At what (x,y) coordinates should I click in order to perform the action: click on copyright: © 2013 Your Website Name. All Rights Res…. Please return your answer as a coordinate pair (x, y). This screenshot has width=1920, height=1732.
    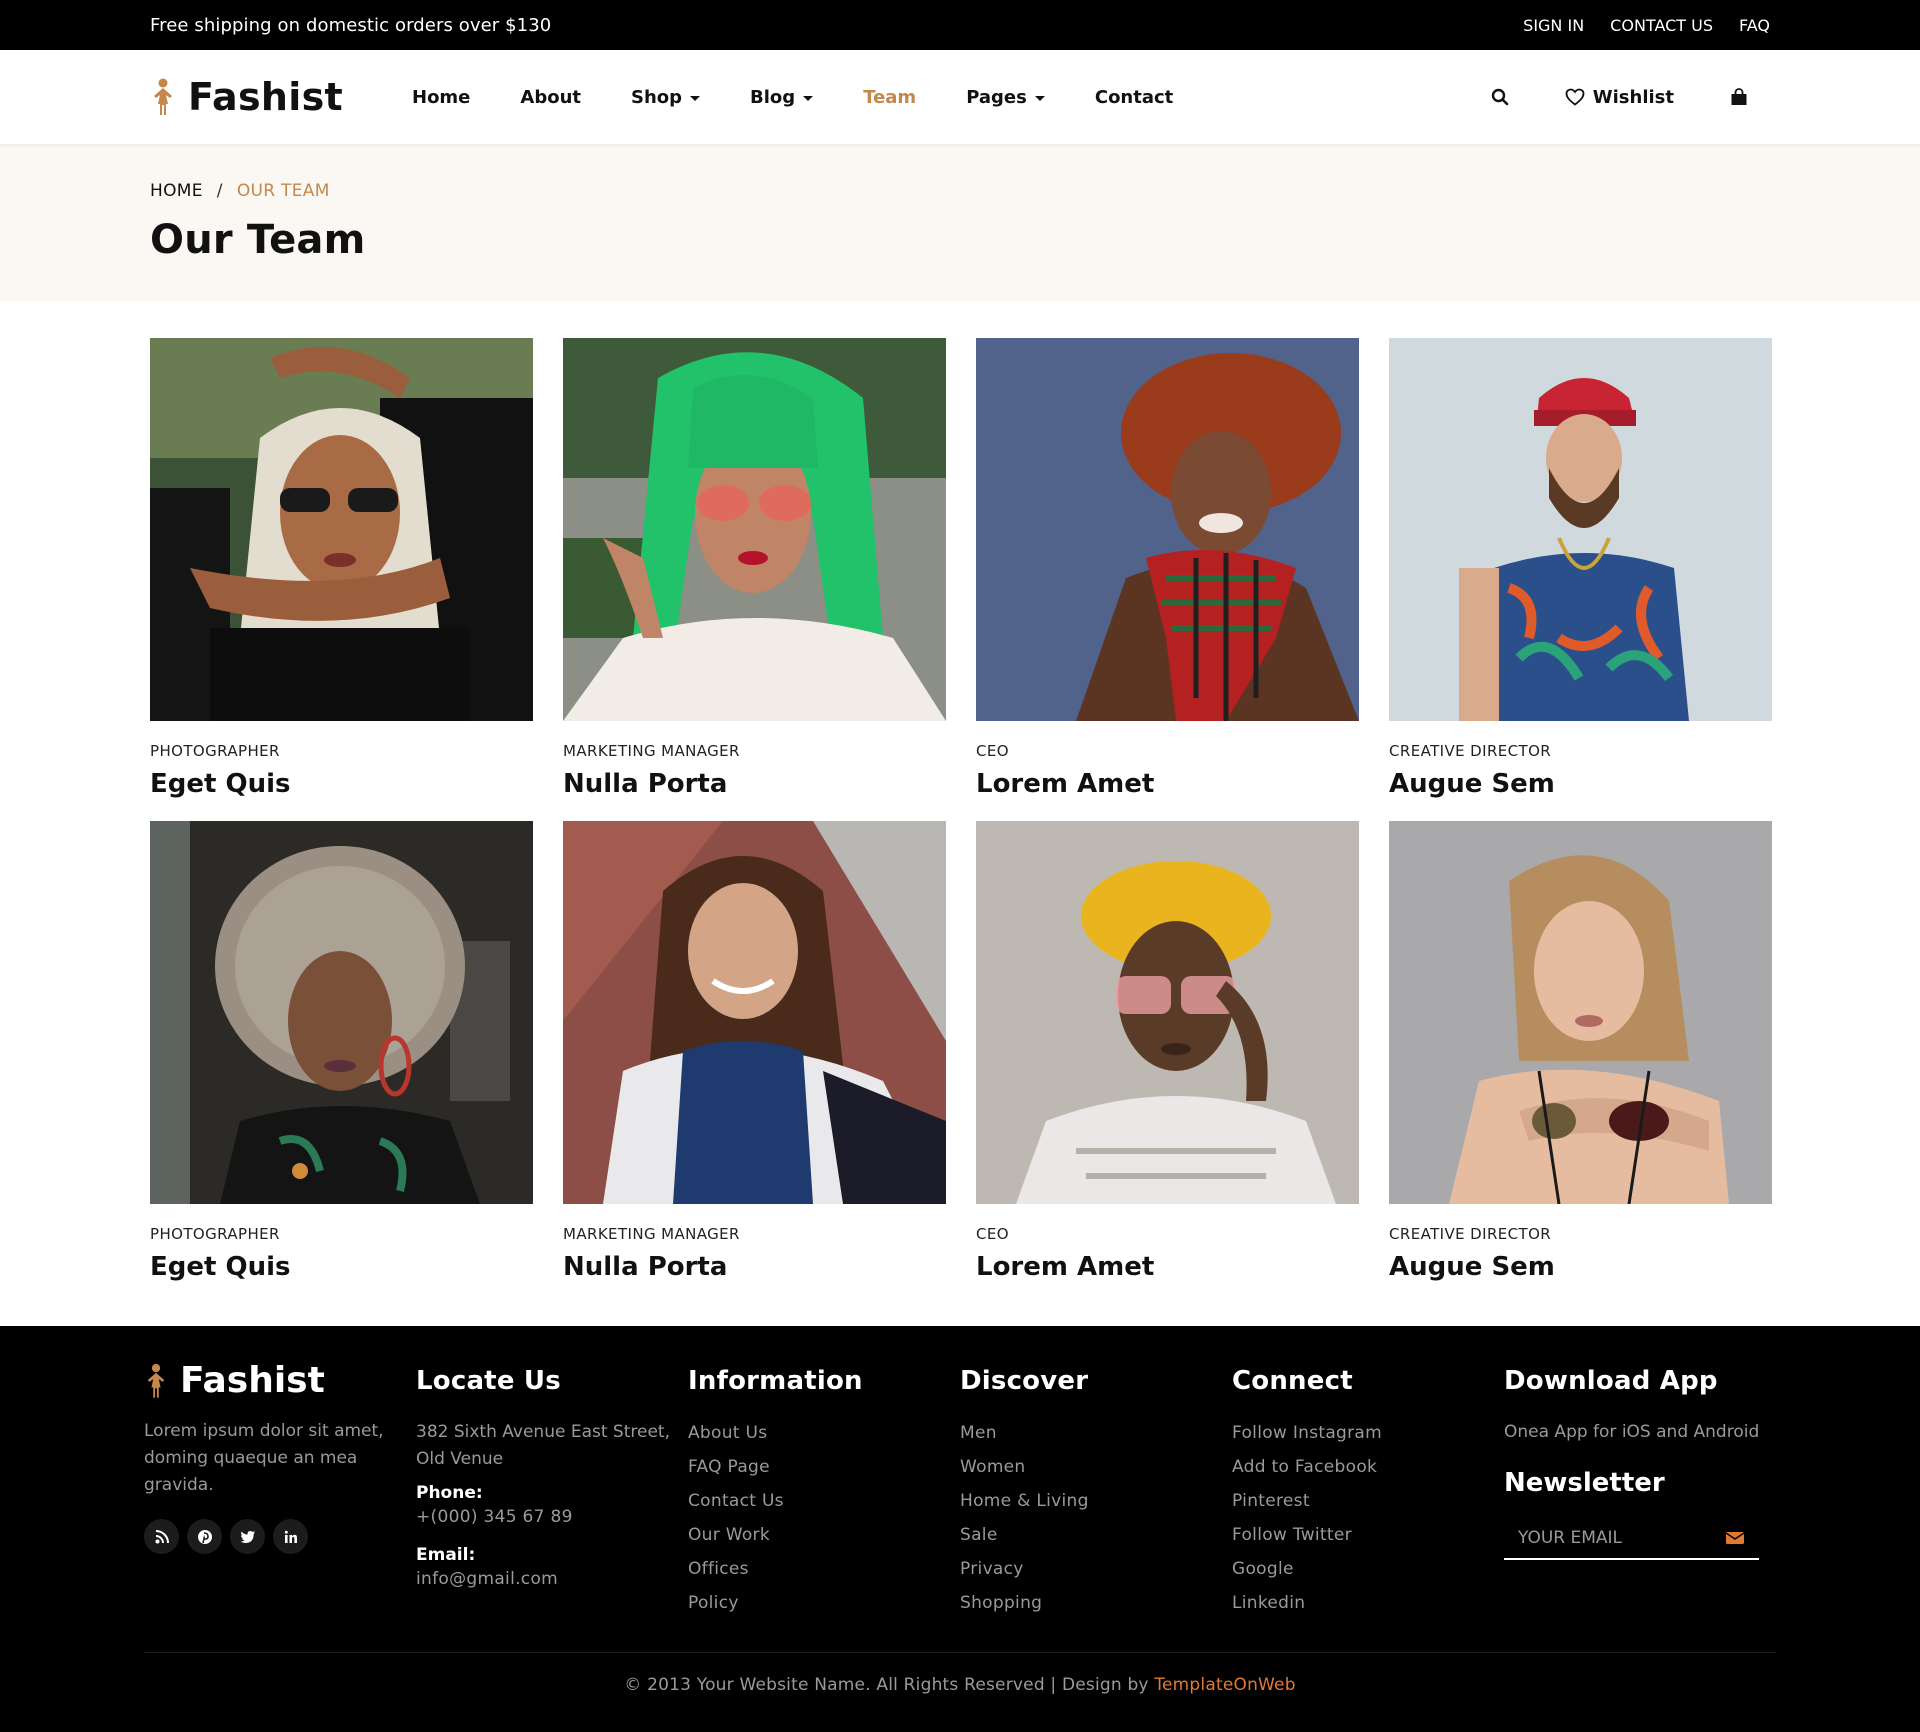
    Looking at the image, I should click on (960, 1685).